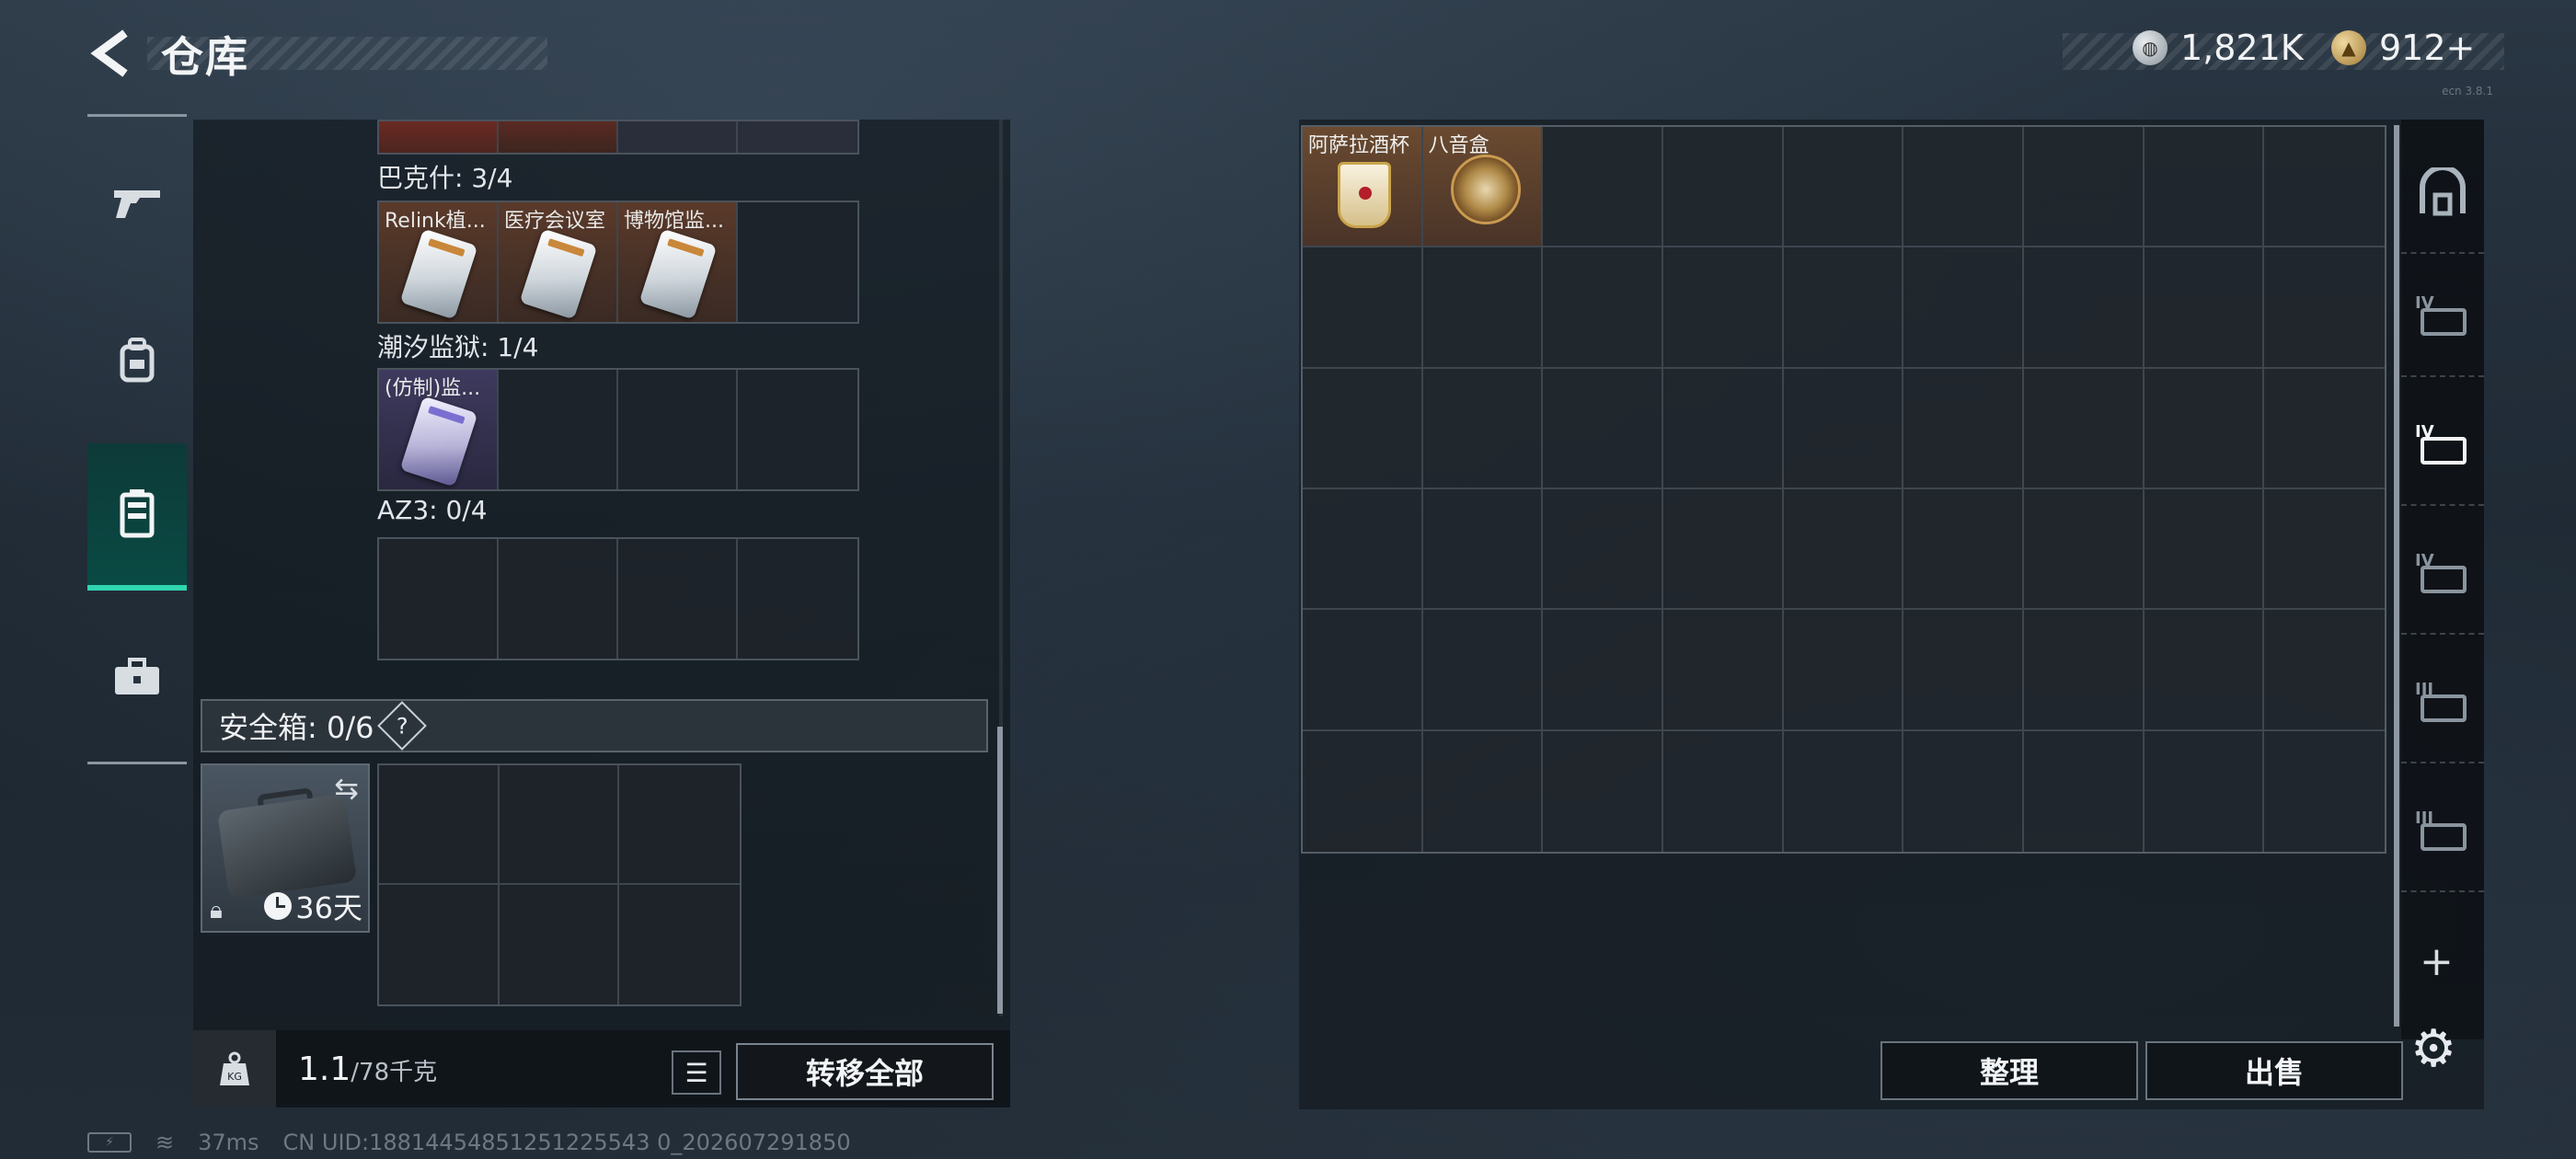 The height and width of the screenshot is (1159, 2576). Describe the element at coordinates (2437, 961) in the screenshot. I see `add-container-button: +` at that location.